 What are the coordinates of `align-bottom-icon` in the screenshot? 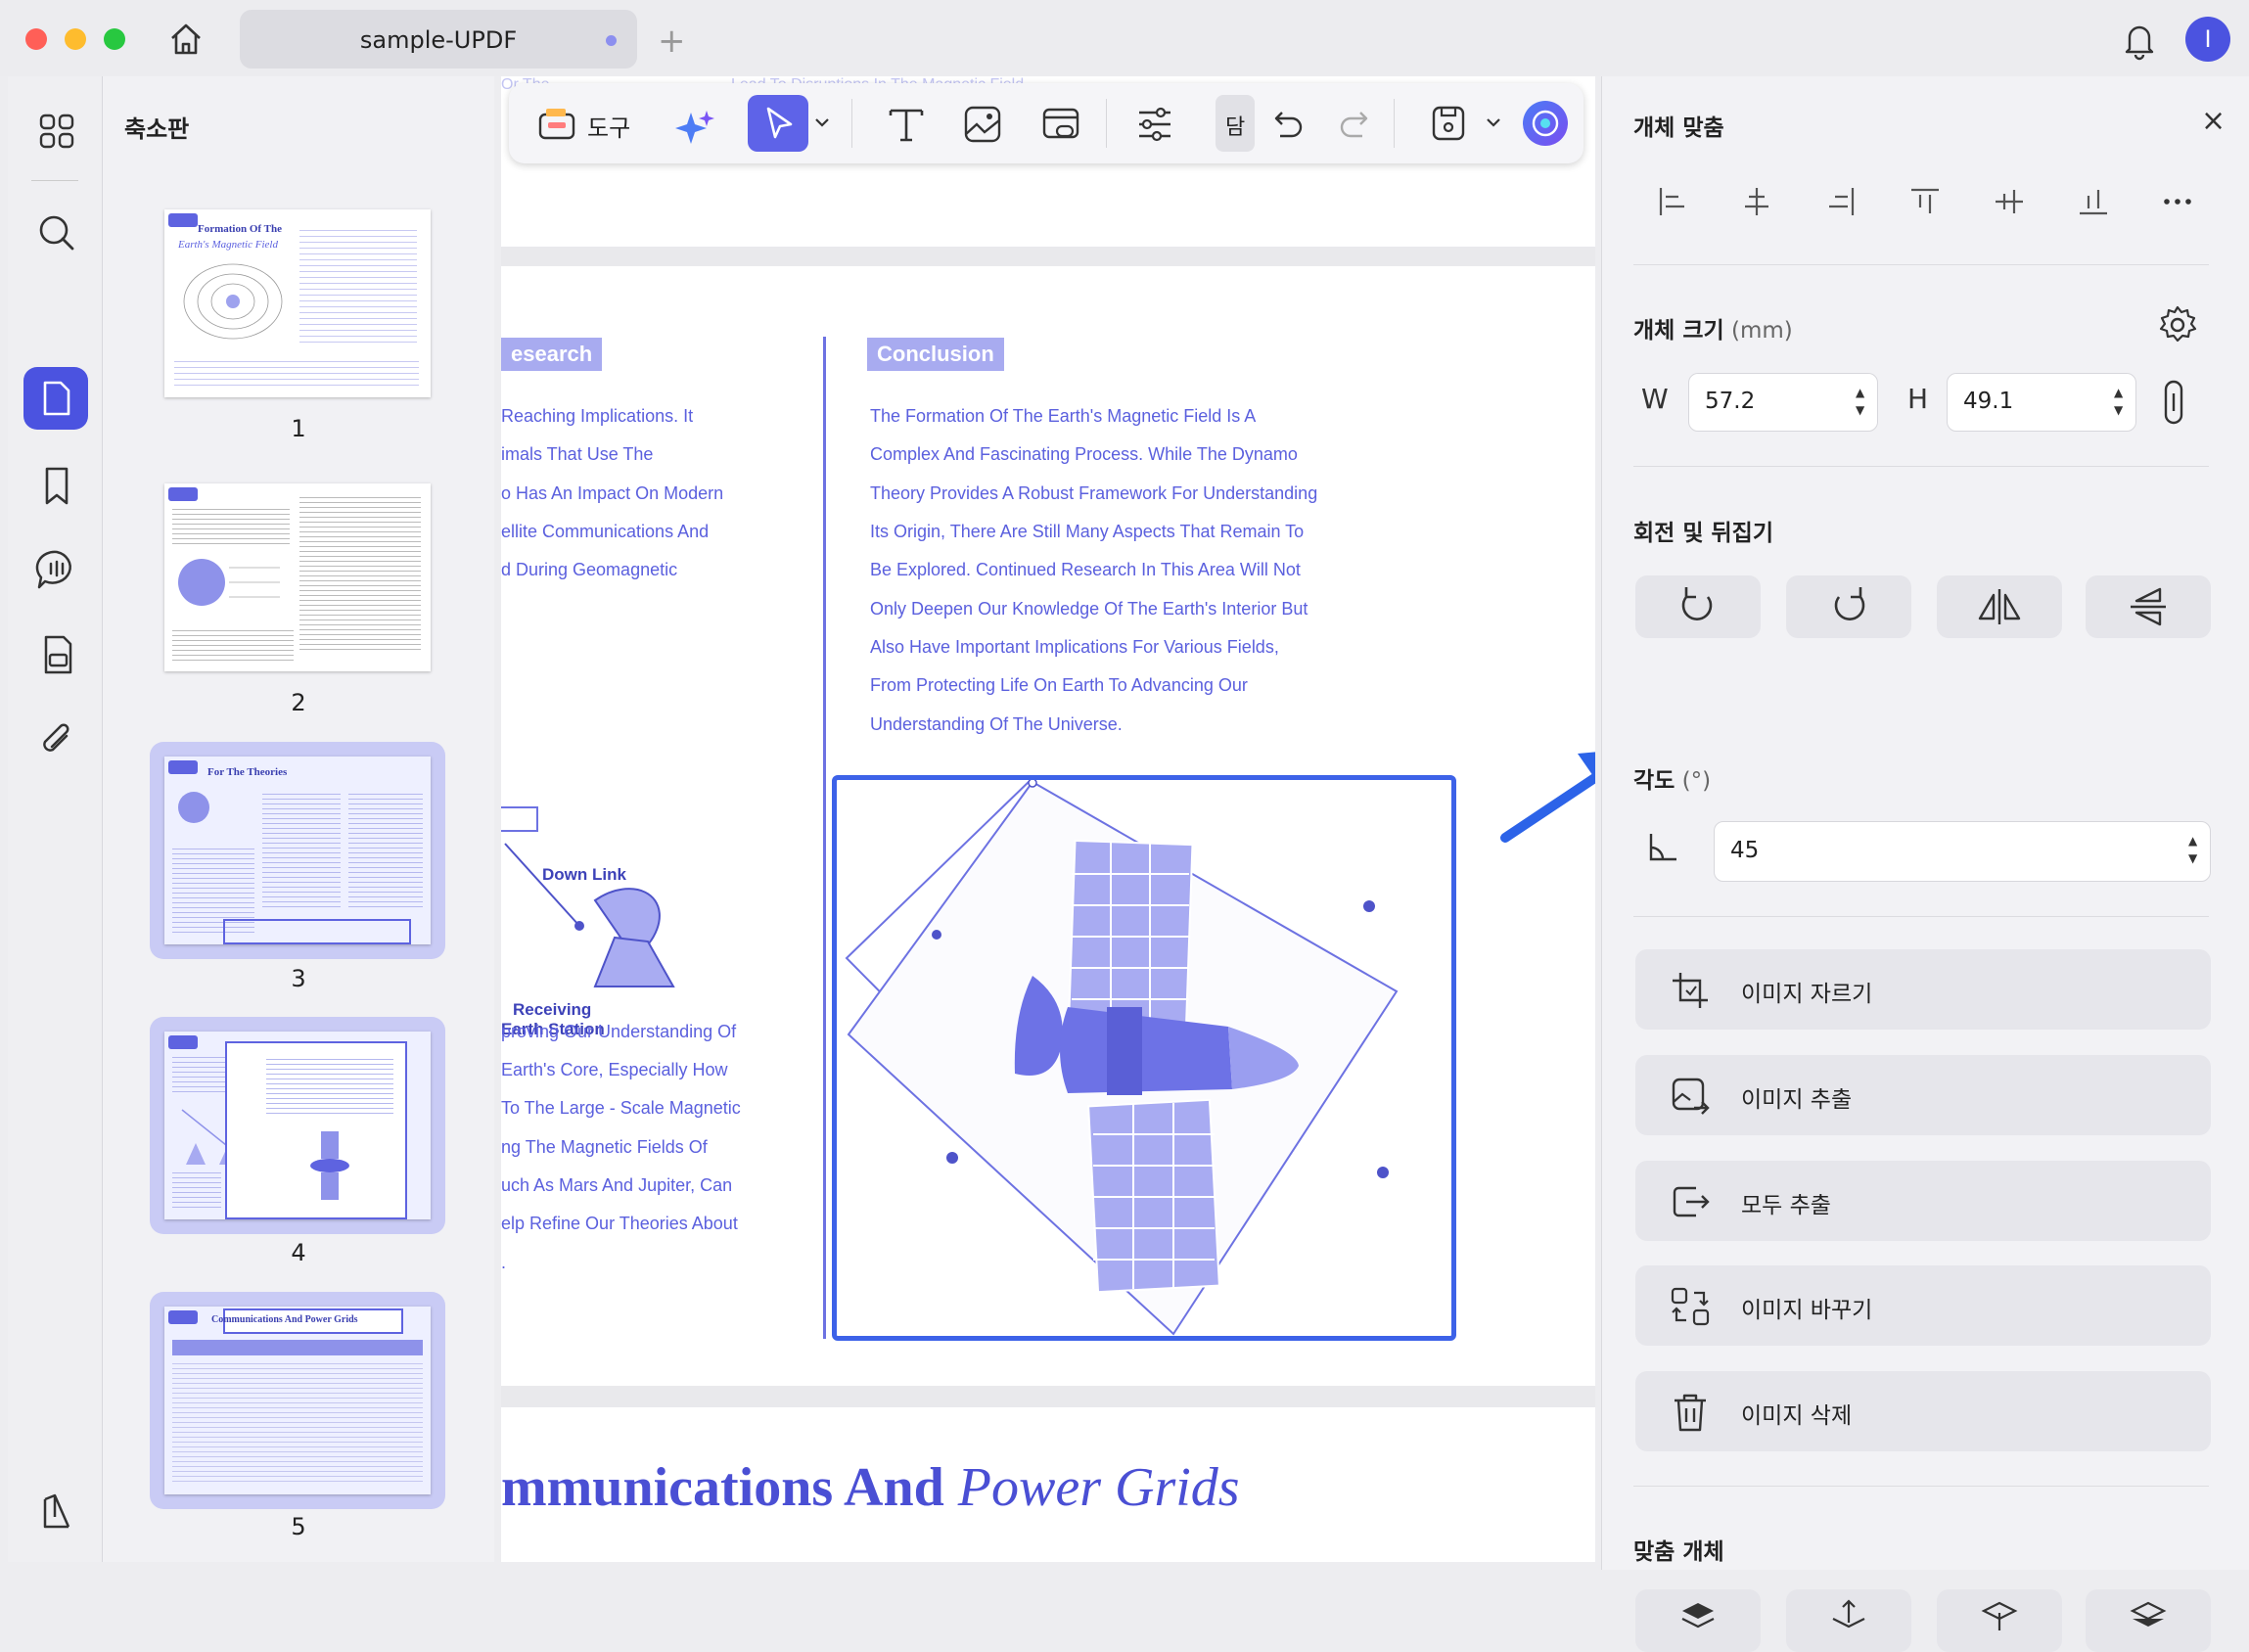 It's located at (2094, 201).